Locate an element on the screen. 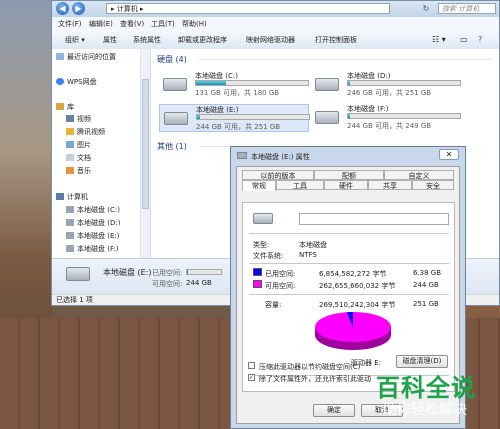 The width and height of the screenshot is (500, 429). nav-video: 视频 is located at coordinates (78, 119).